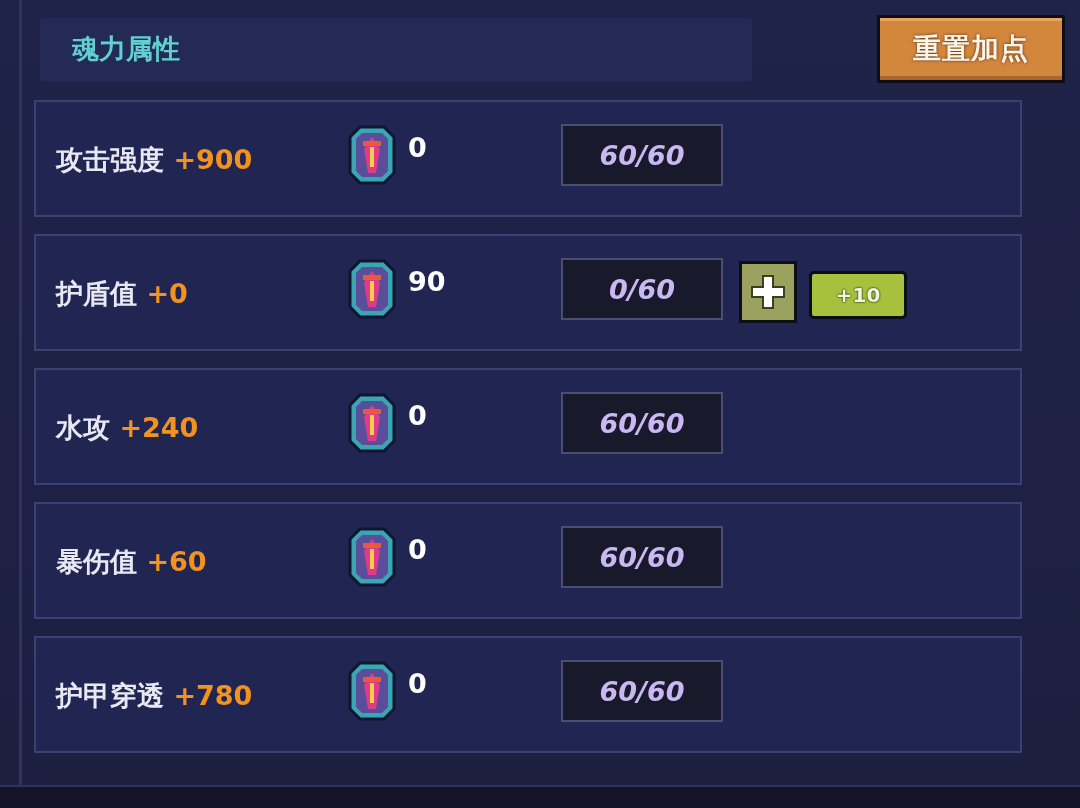 The height and width of the screenshot is (808, 1080). I want to click on attribute-name: 暴伤值 +60, so click(131, 562).